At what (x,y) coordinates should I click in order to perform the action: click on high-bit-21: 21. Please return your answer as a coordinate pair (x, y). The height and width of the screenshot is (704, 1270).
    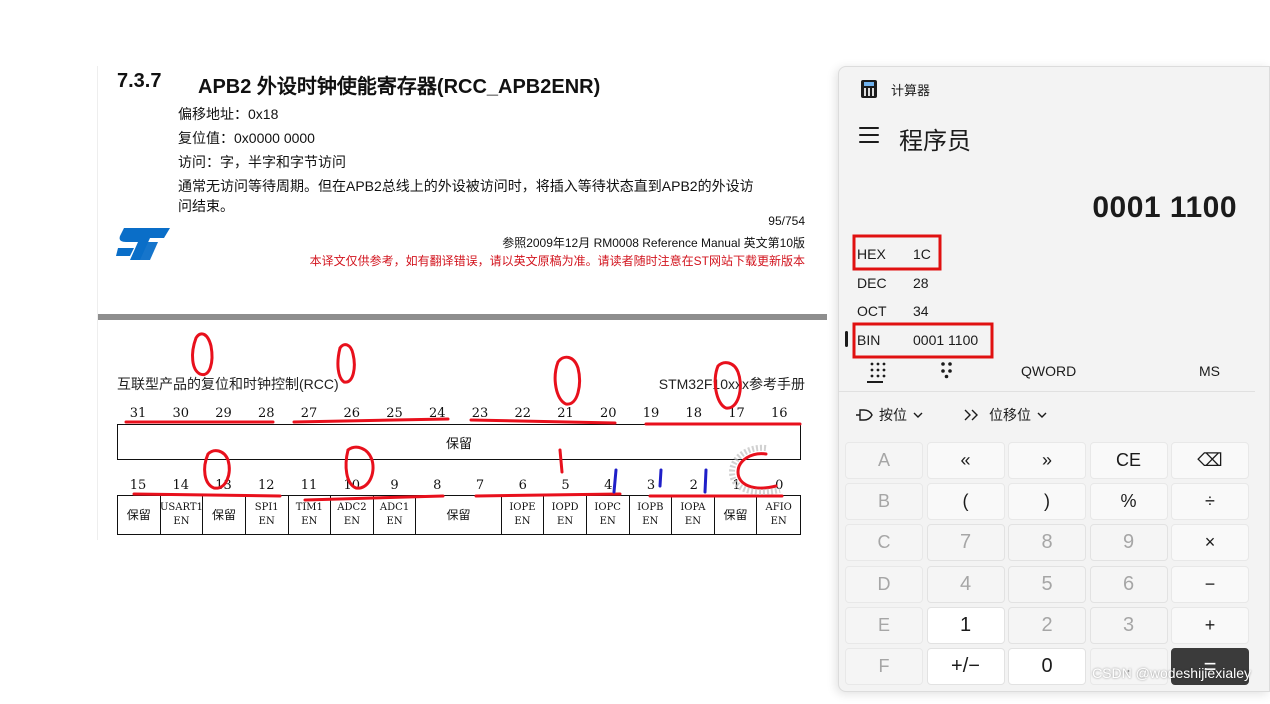
    Looking at the image, I should click on (565, 413).